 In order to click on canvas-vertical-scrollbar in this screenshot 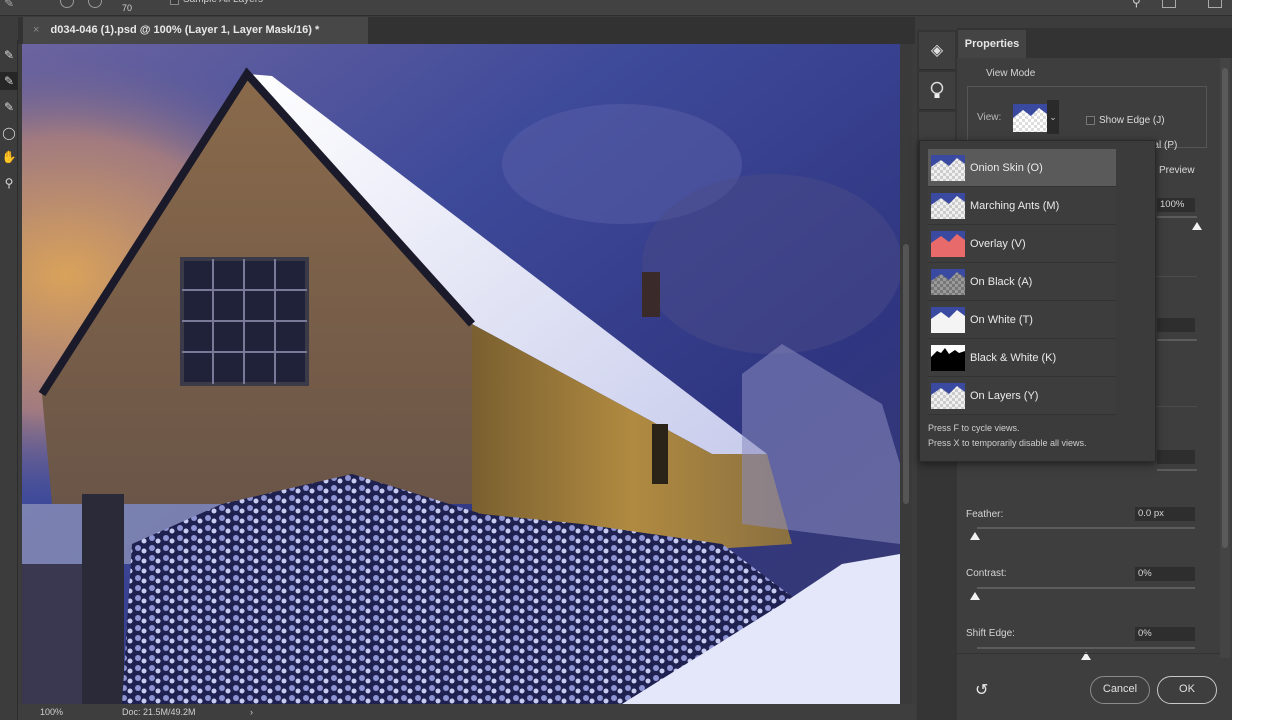, I will do `click(906, 374)`.